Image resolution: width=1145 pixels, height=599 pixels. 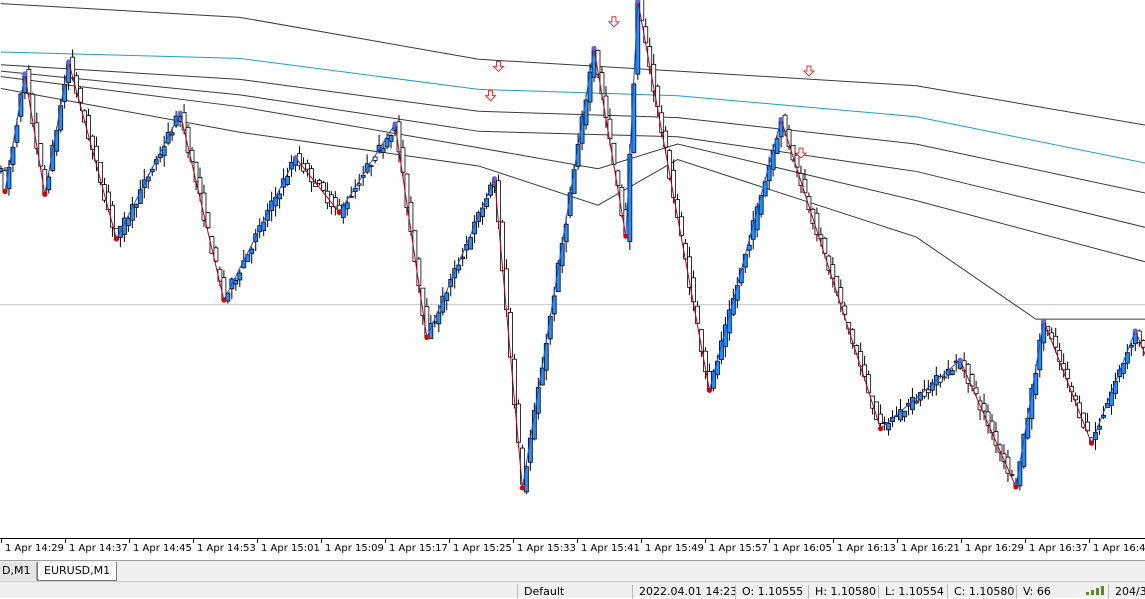 I want to click on time-label: 1 Apr 15:49, so click(x=674, y=548).